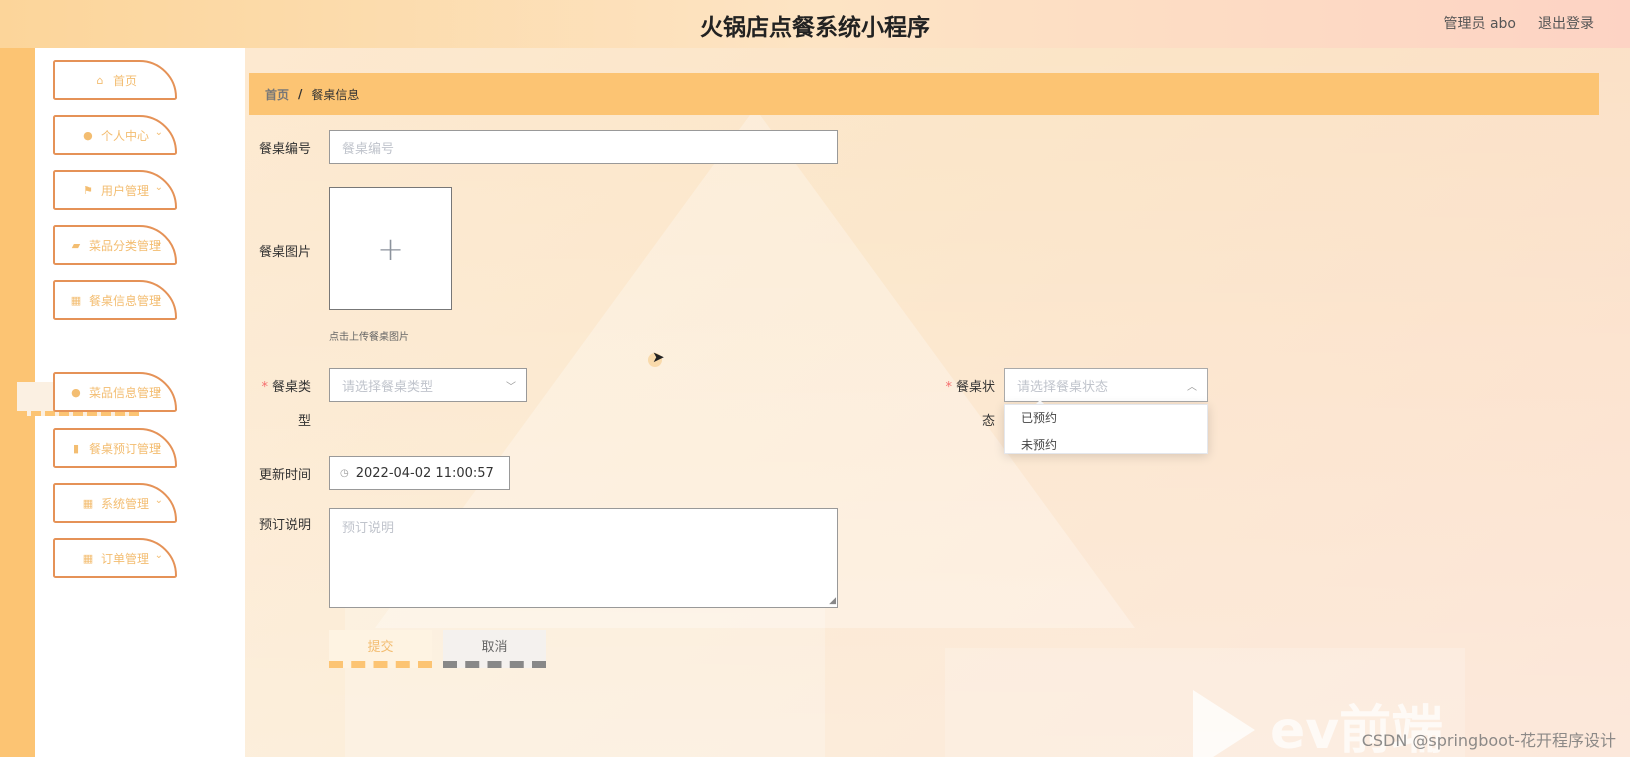  I want to click on update-time-label: 更新时间, so click(284, 475).